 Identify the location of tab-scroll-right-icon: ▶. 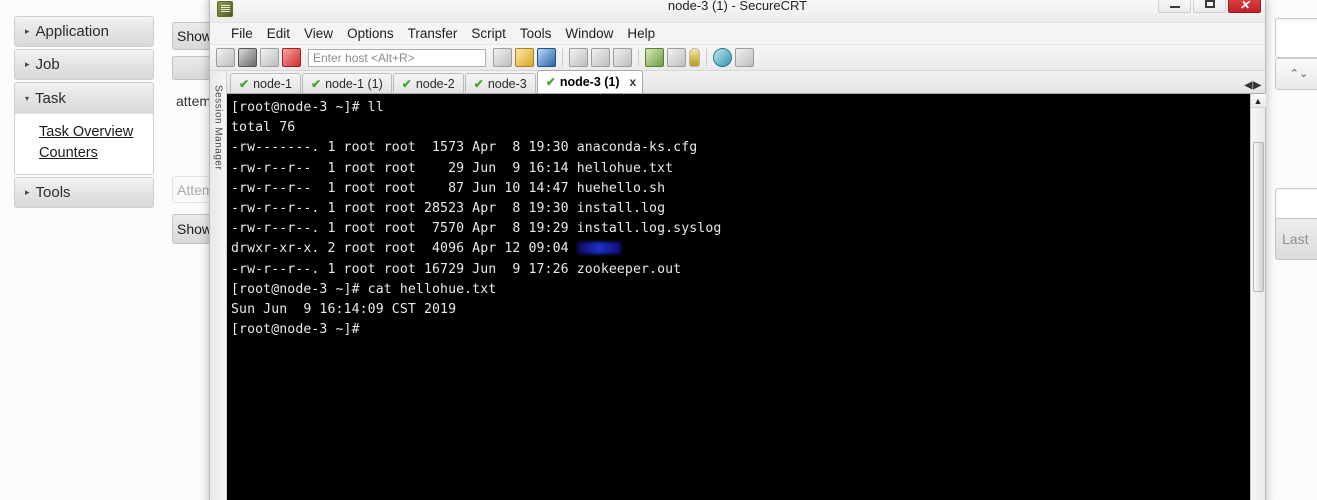
(1257, 85).